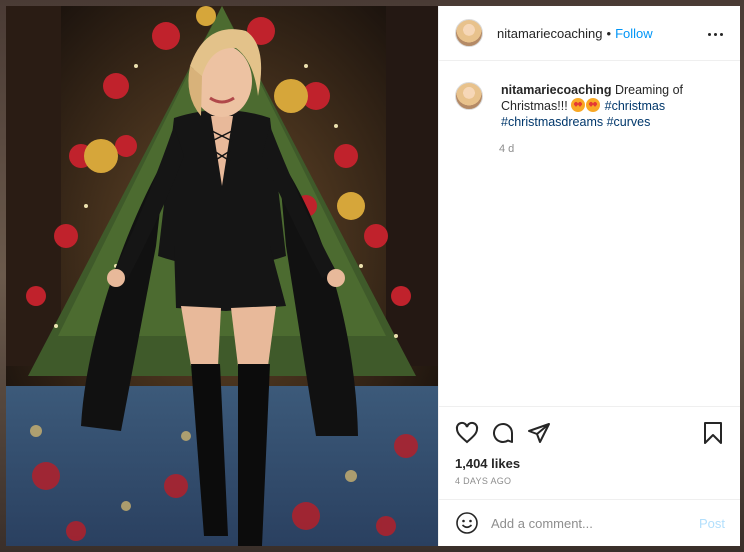 This screenshot has height=552, width=744. Describe the element at coordinates (589, 426) in the screenshot. I see `action-bar` at that location.